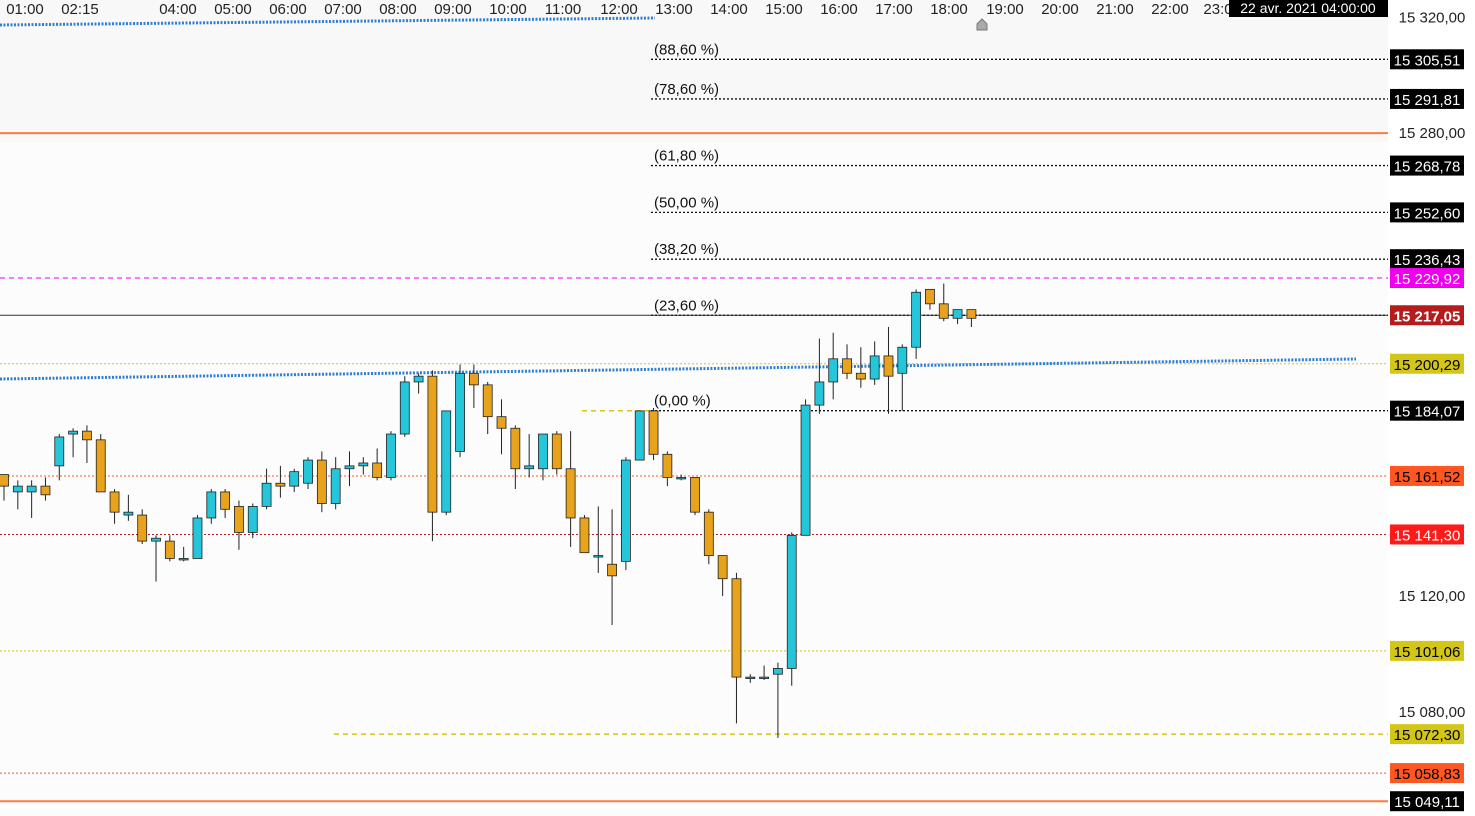 The image size is (1475, 816). I want to click on time-tick-label: 15:00, so click(784, 9).